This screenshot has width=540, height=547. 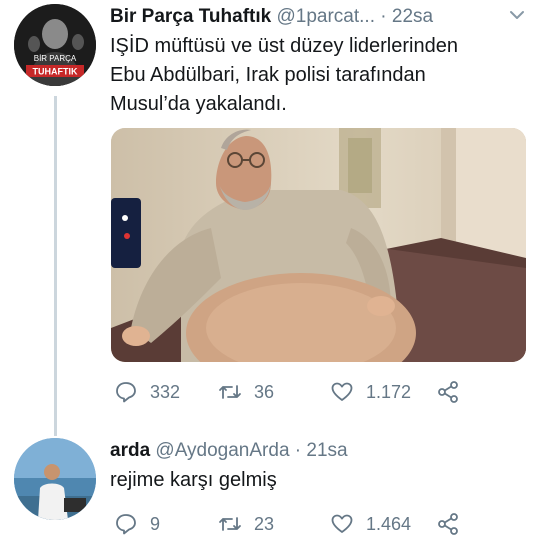 I want to click on like-button: 1.464, so click(x=370, y=524).